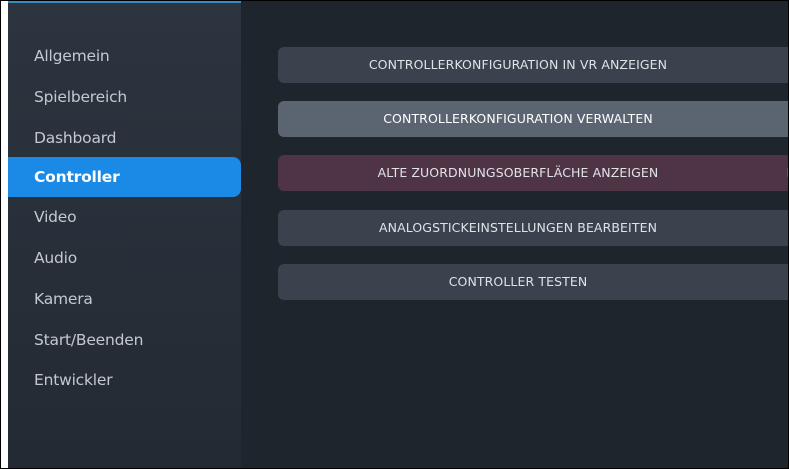  I want to click on show-legacy-binding-ui-button: ALTE ZUORDNUNGSOBERFLÄCHE ANZEIGEN D, so click(533, 173).